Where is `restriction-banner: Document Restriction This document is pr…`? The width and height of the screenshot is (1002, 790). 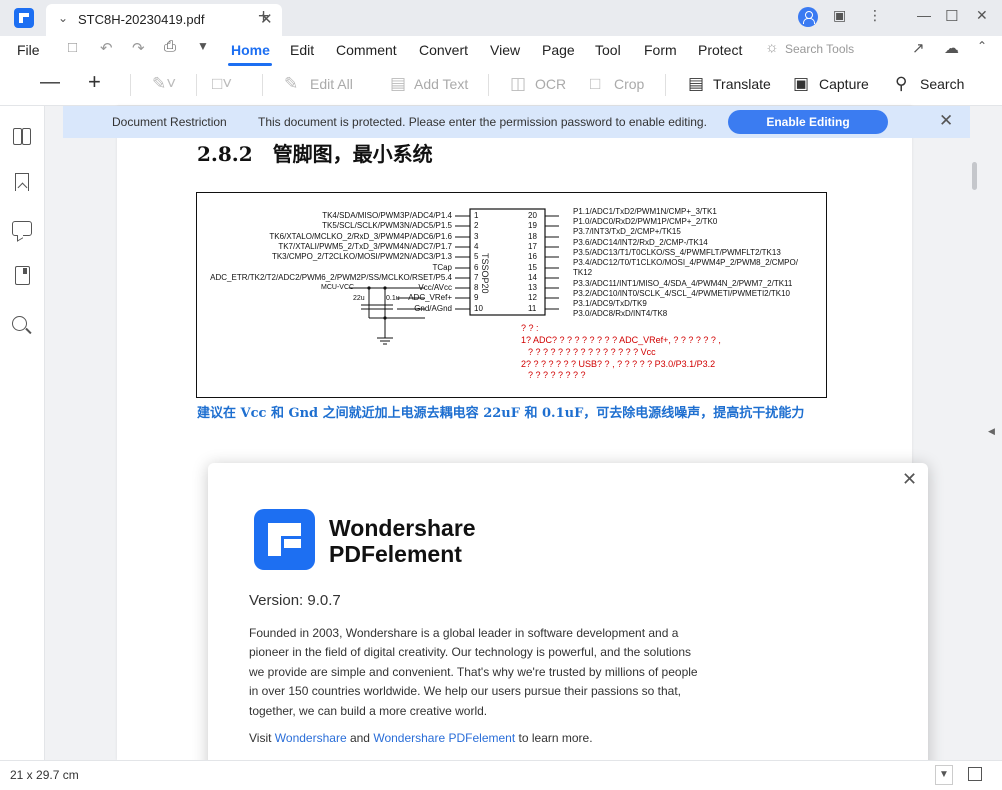
restriction-banner: Document Restriction This document is pr… is located at coordinates (516, 122).